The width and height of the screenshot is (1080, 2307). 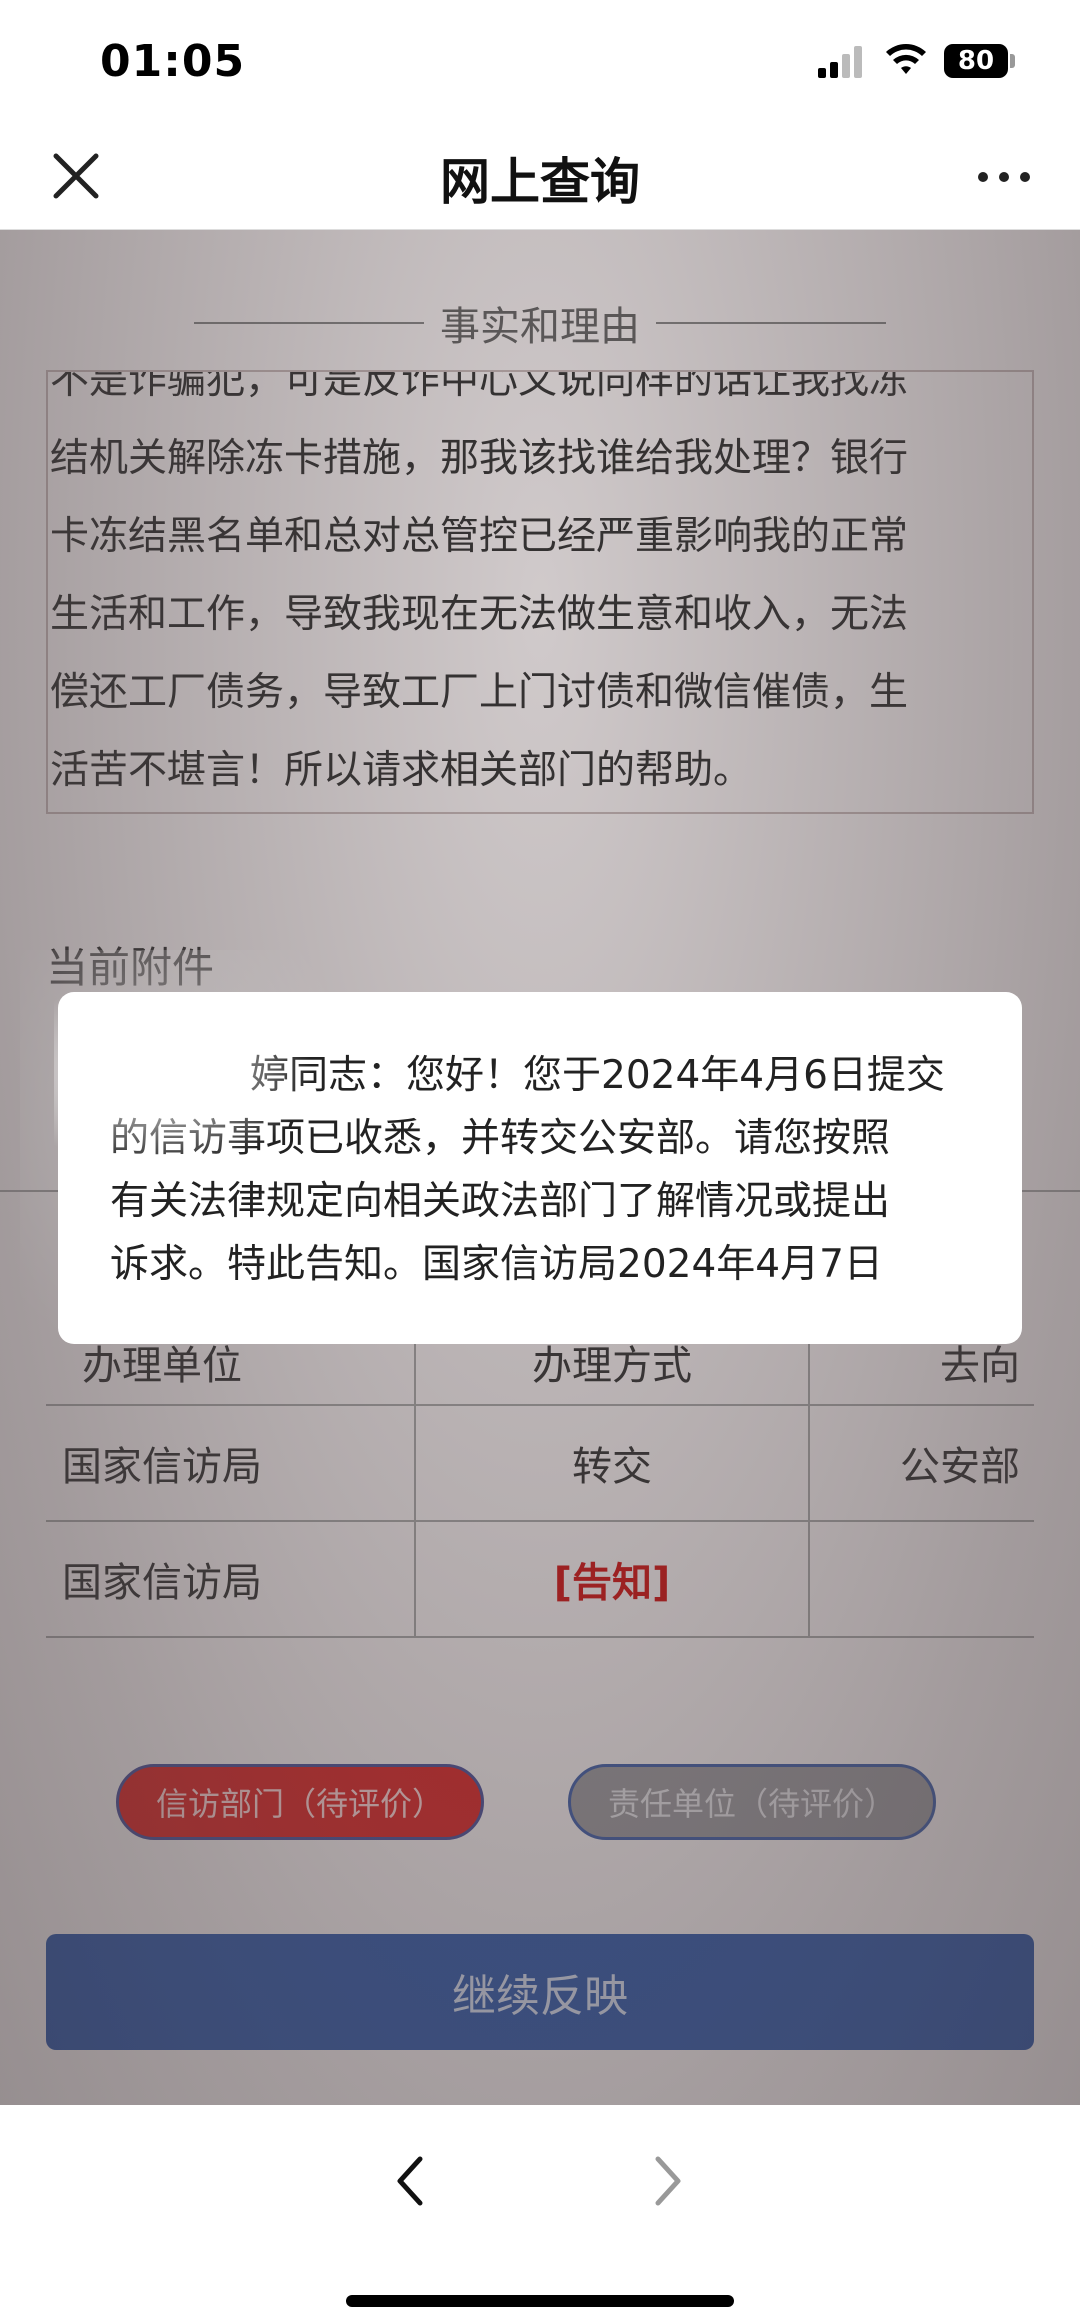 I want to click on row-destination: 公安部, so click(x=921, y=1463).